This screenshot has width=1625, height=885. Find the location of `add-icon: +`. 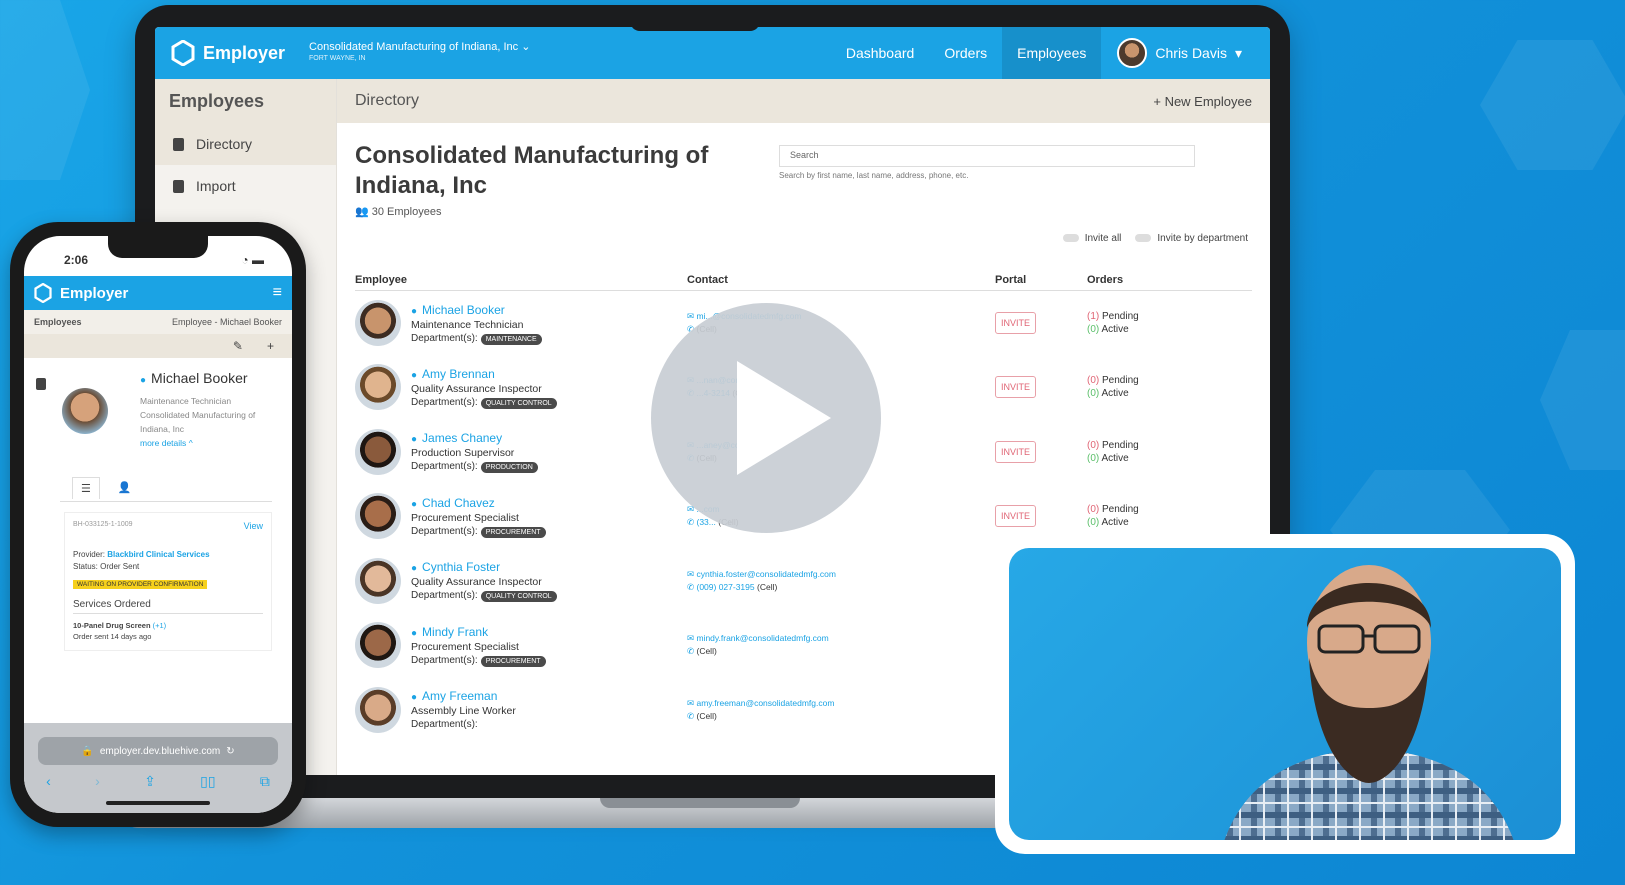

add-icon: + is located at coordinates (270, 346).